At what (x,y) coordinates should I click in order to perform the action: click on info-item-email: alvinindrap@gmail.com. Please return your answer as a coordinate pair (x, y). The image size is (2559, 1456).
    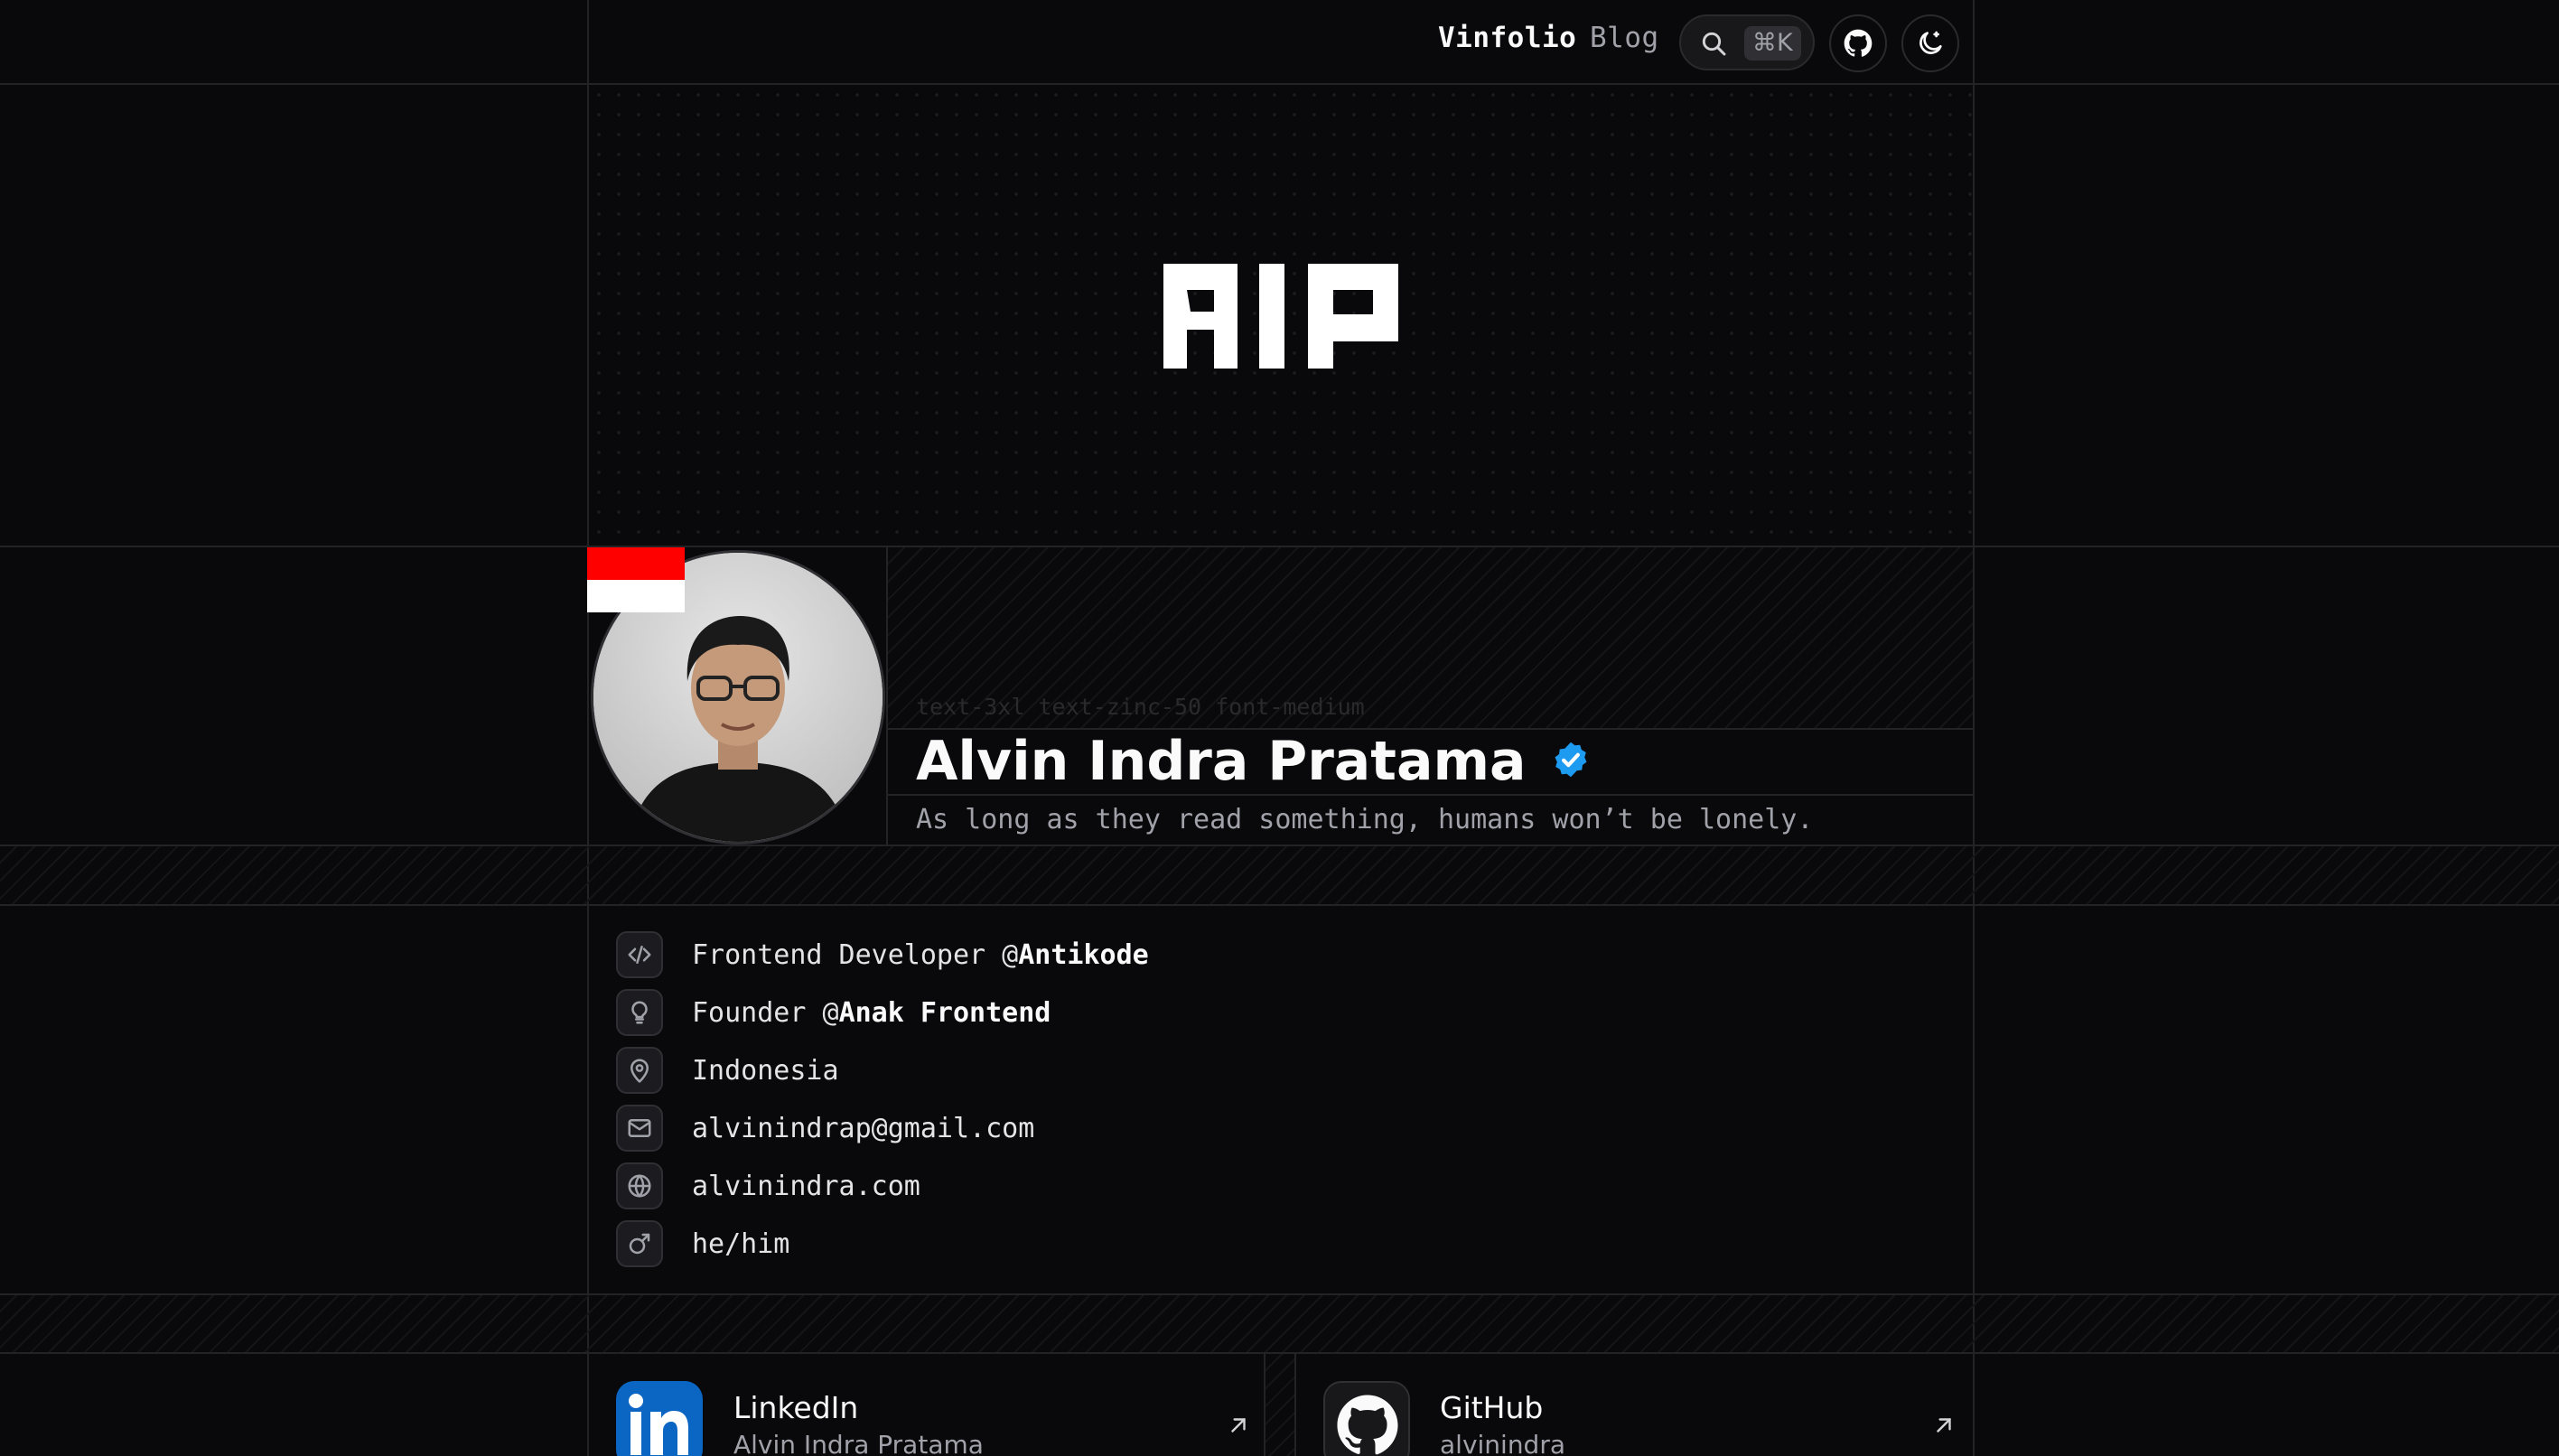
    Looking at the image, I should click on (825, 1129).